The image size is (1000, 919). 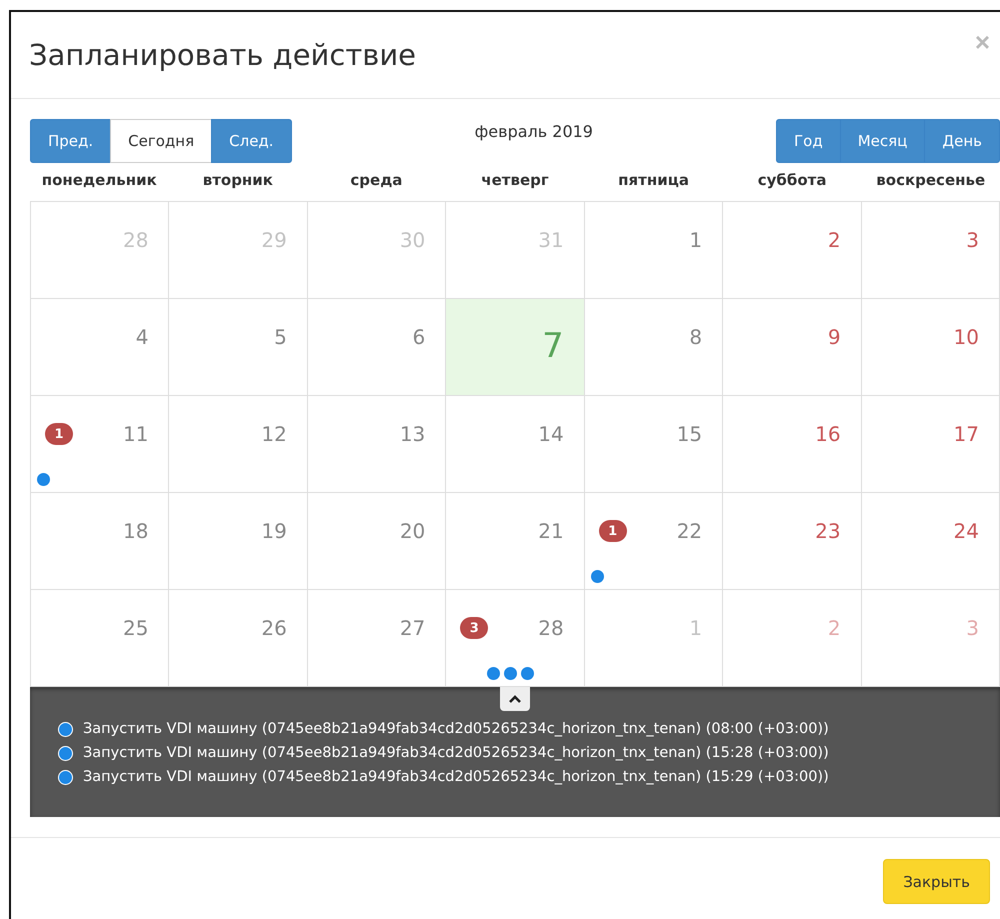 What do you see at coordinates (100, 541) in the screenshot?
I see `day-cell: 18` at bounding box center [100, 541].